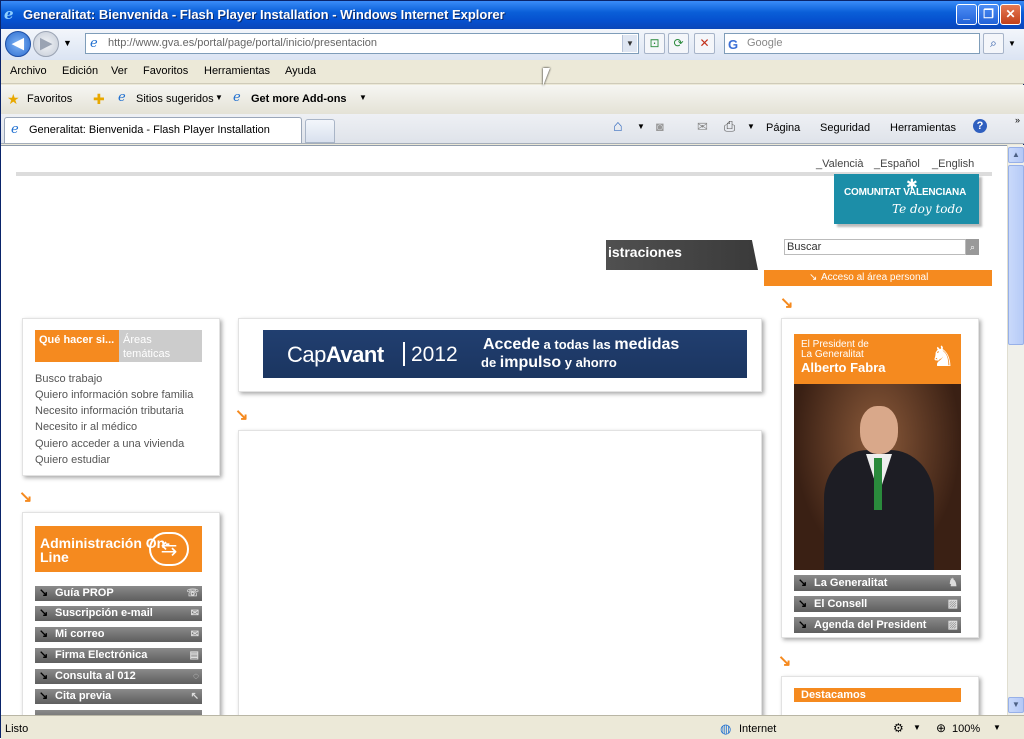 The height and width of the screenshot is (739, 1024). What do you see at coordinates (68, 379) in the screenshot?
I see `link-busco-trabajo: Busco trabajo` at bounding box center [68, 379].